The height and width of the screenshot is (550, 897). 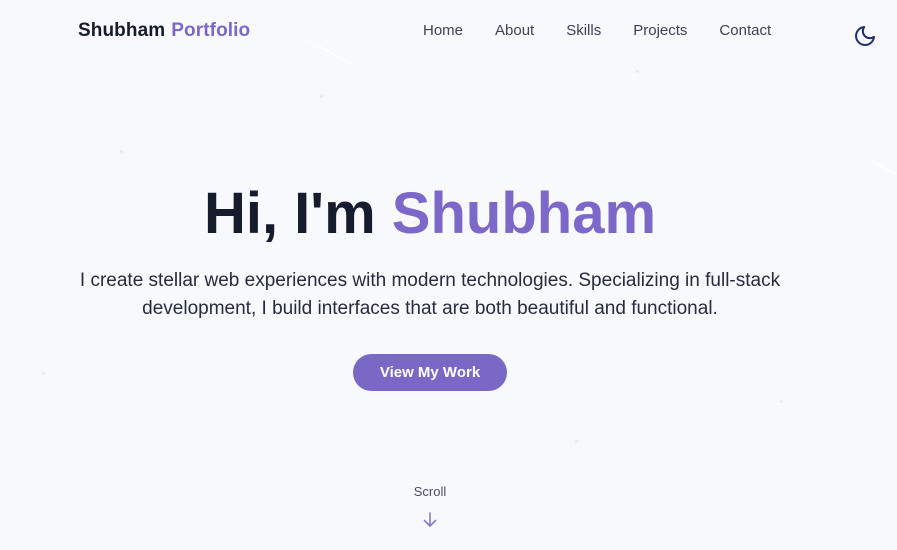 I want to click on moon-icon, so click(x=865, y=36).